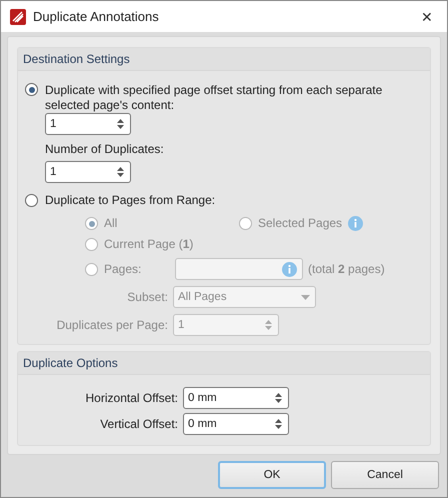 This screenshot has width=448, height=498. Describe the element at coordinates (139, 424) in the screenshot. I see `field-label: Vertical Offset:` at that location.